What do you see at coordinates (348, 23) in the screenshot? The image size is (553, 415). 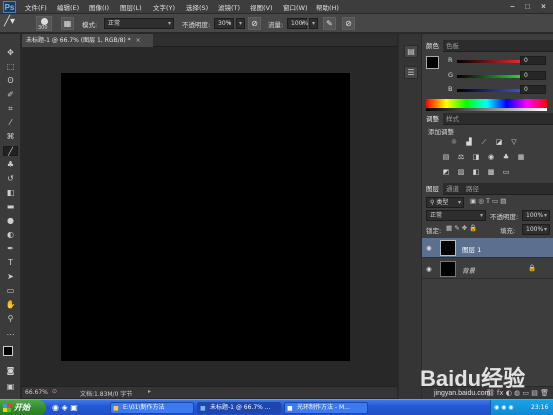 I see `pressure-size-icon: ⊘` at bounding box center [348, 23].